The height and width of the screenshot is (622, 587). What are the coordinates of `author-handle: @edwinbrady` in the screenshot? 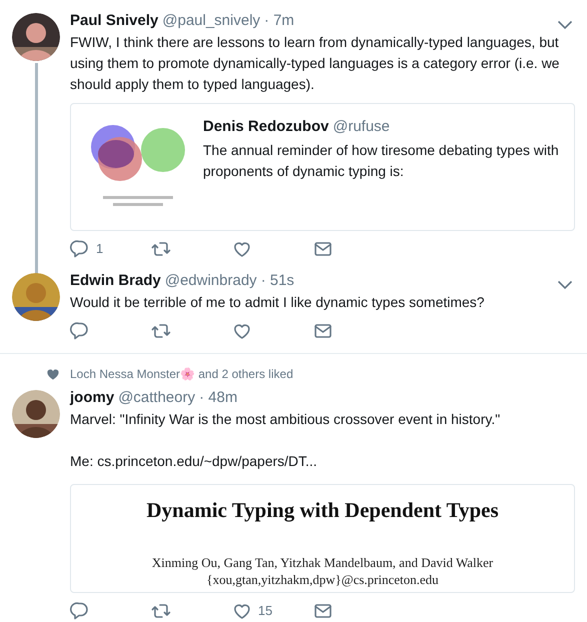 It's located at (210, 280).